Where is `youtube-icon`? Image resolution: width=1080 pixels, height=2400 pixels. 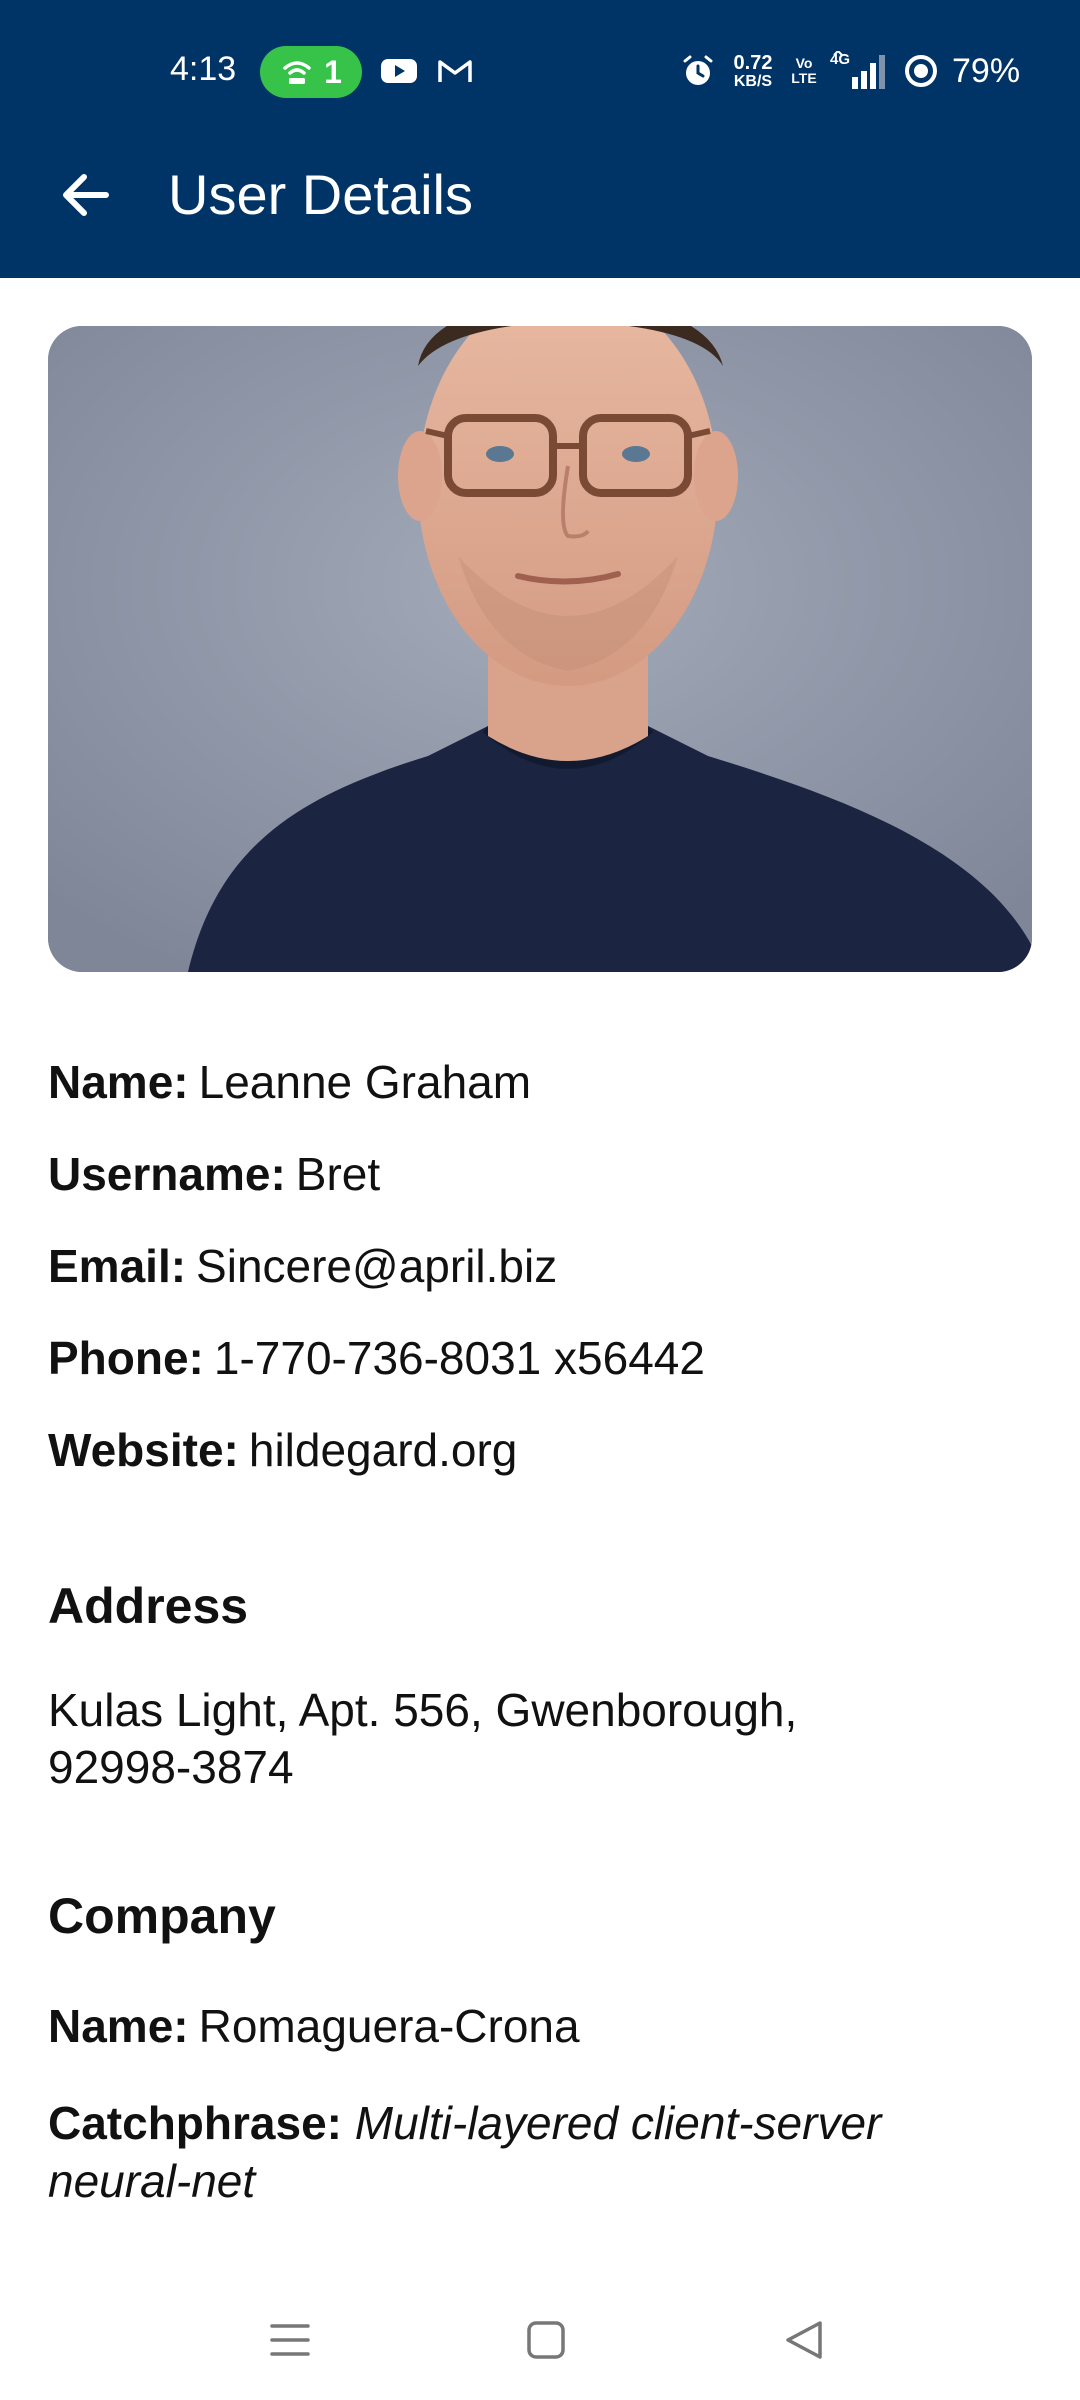
youtube-icon is located at coordinates (399, 71).